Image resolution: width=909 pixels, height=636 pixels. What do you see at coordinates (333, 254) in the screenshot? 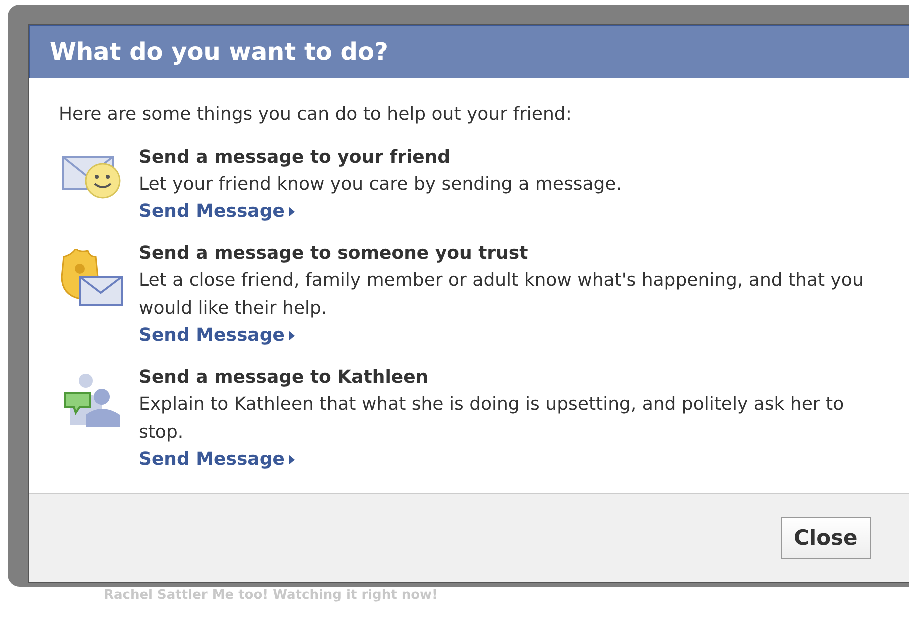
I see `option-heading: Send a message to someone you trust` at bounding box center [333, 254].